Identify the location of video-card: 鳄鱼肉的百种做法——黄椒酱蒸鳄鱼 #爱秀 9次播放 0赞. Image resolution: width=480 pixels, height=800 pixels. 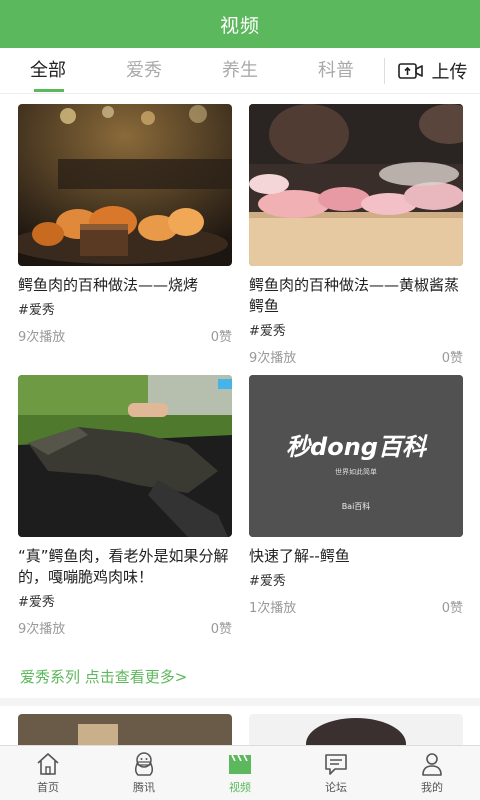
(356, 235).